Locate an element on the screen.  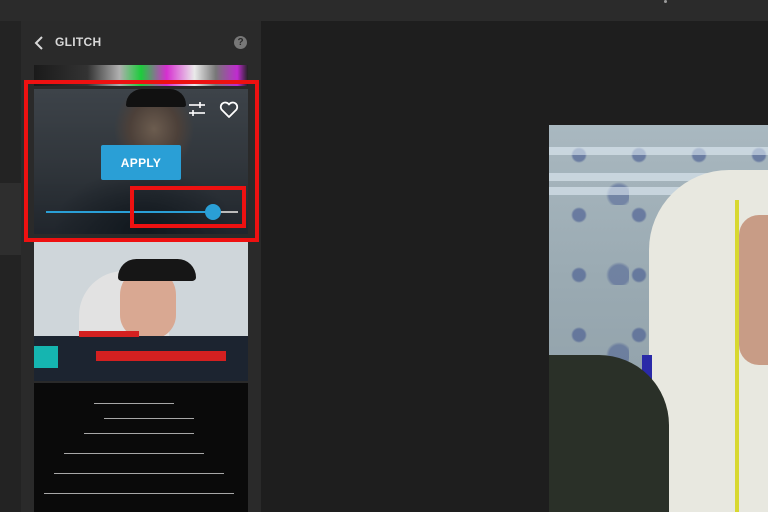
top-bar-dot is located at coordinates (665, 1).